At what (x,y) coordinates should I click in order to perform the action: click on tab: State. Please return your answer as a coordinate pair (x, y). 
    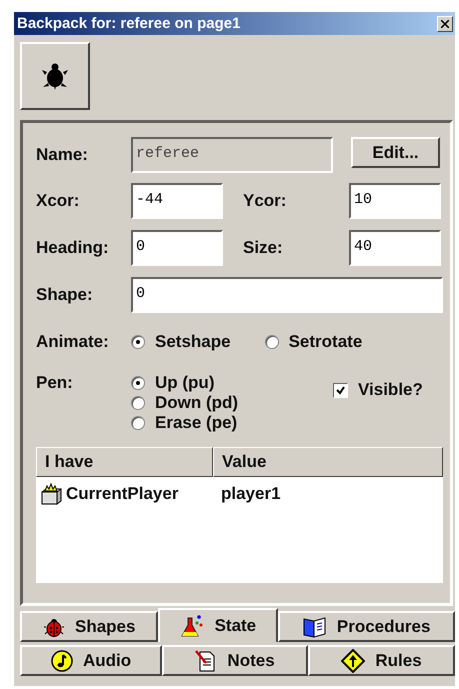
    Looking at the image, I should click on (218, 625).